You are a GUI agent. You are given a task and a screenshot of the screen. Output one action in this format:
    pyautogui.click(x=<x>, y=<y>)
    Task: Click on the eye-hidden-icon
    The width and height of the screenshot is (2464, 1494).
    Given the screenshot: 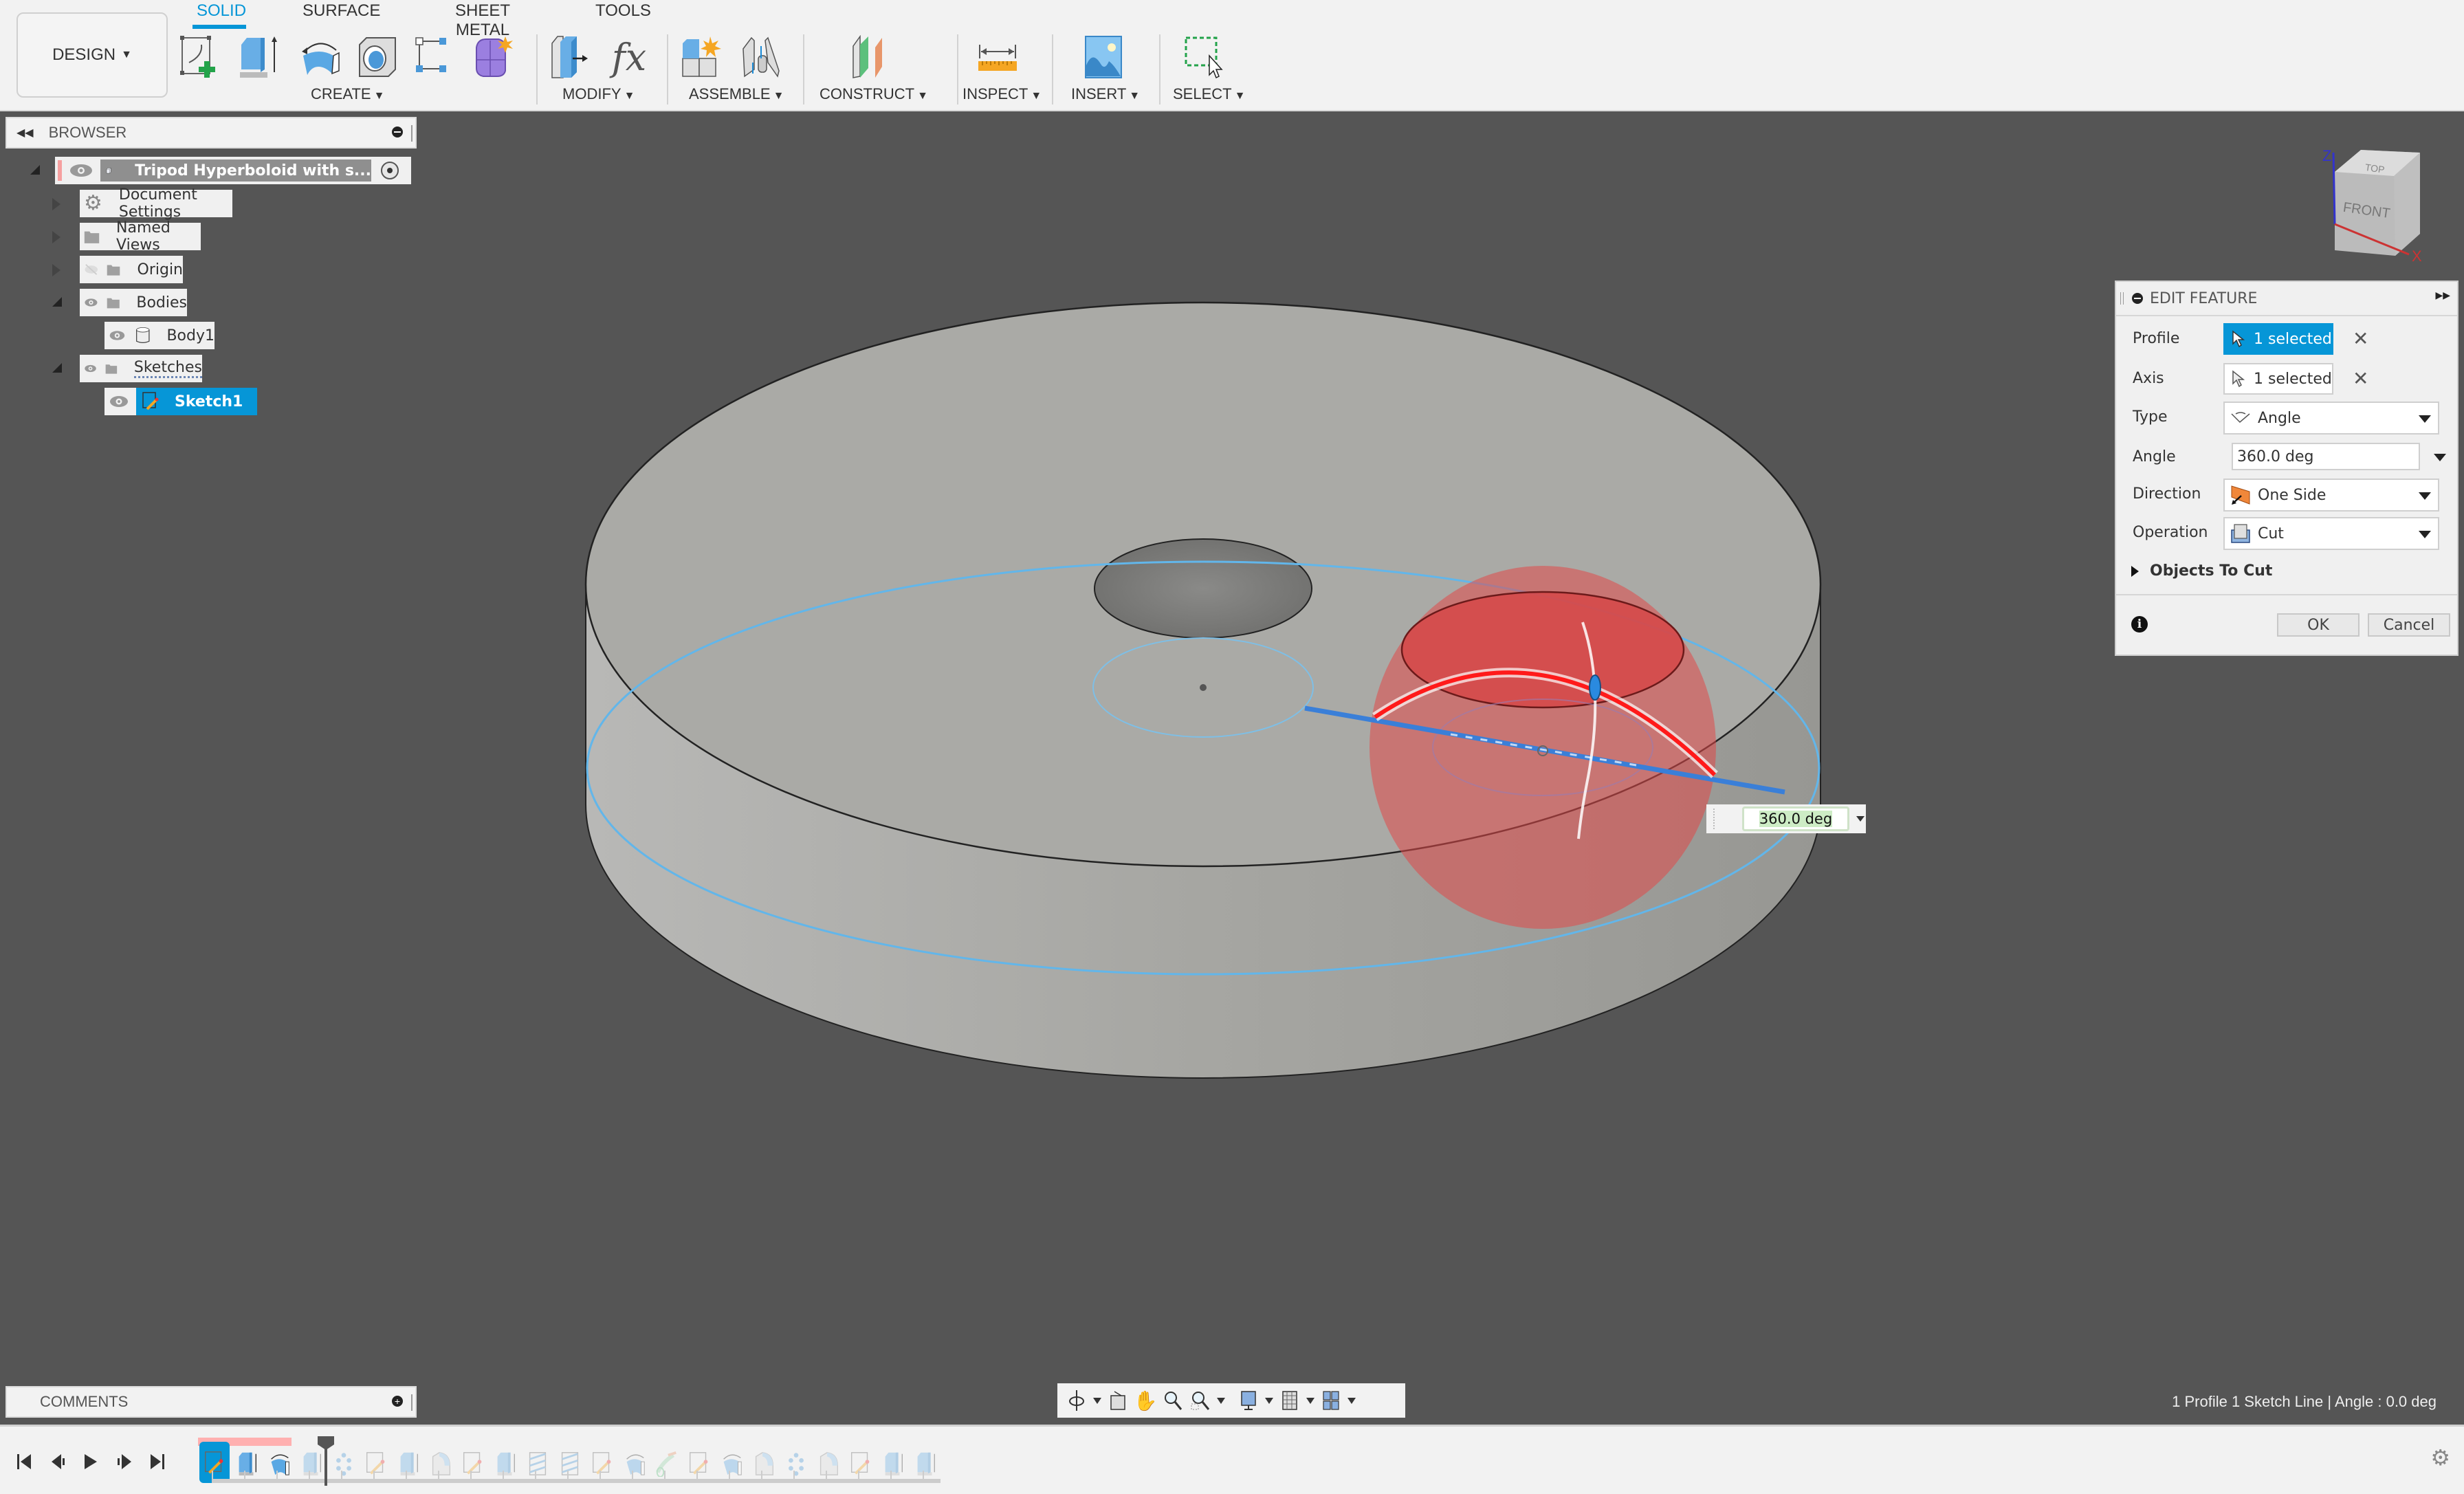 What is the action you would take?
    pyautogui.click(x=91, y=269)
    